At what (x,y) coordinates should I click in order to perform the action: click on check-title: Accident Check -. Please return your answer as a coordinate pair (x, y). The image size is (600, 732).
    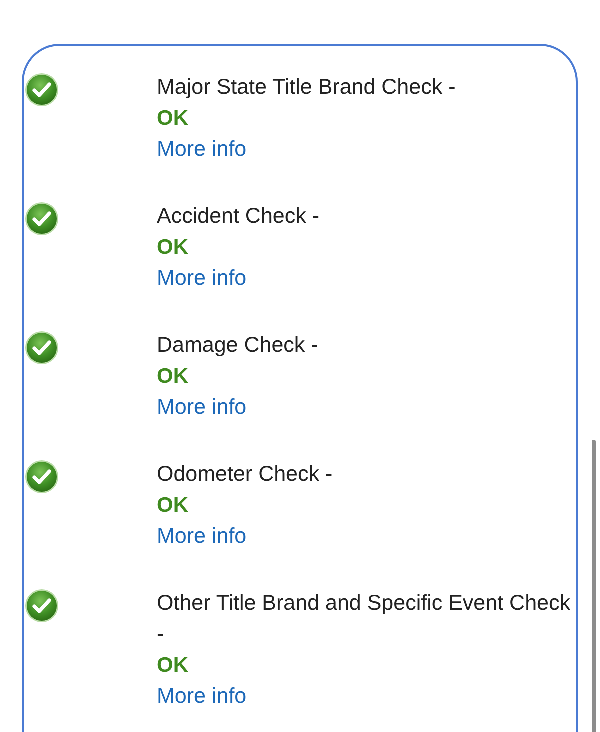
    Looking at the image, I should click on (238, 216).